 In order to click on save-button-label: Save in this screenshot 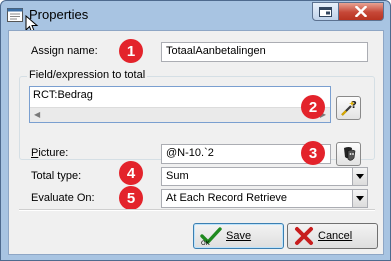, I will do `click(239, 236)`.